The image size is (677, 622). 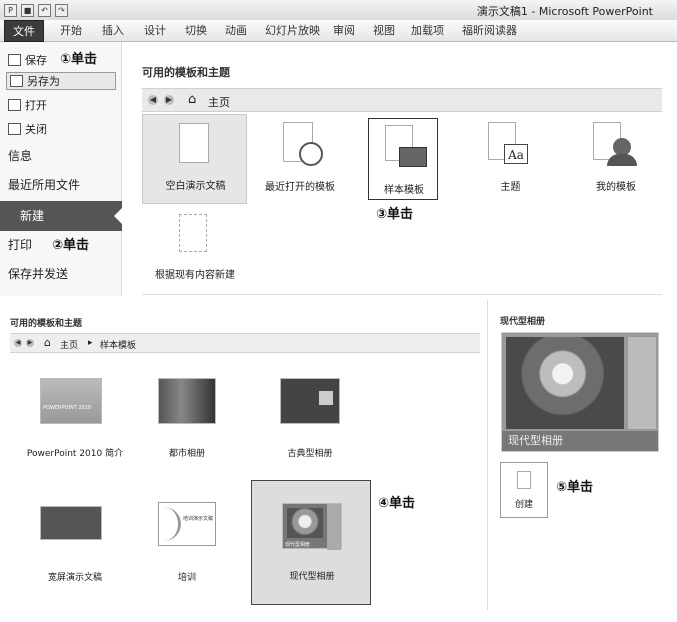 What do you see at coordinates (36, 105) in the screenshot?
I see `menu-open-label: 打开` at bounding box center [36, 105].